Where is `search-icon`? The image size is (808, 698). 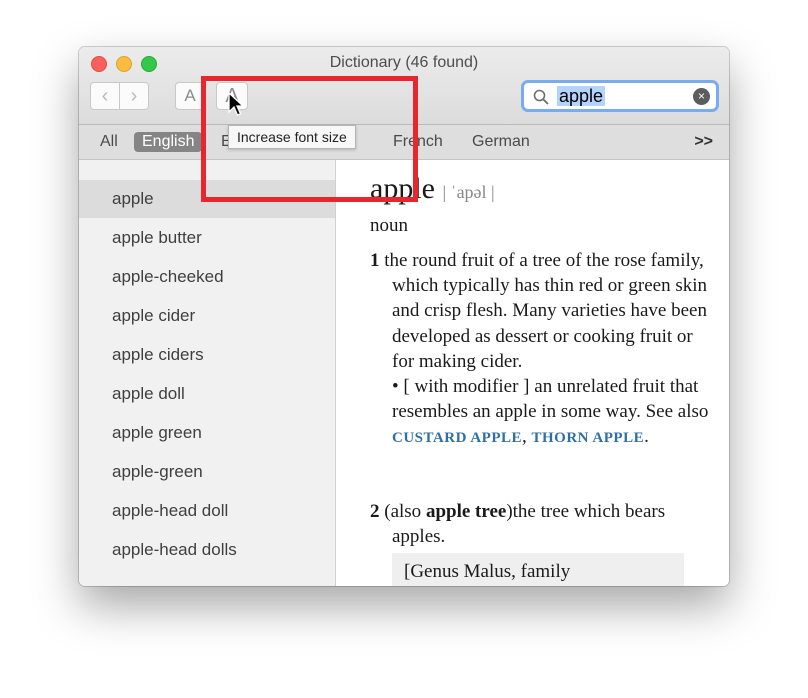
search-icon is located at coordinates (541, 97).